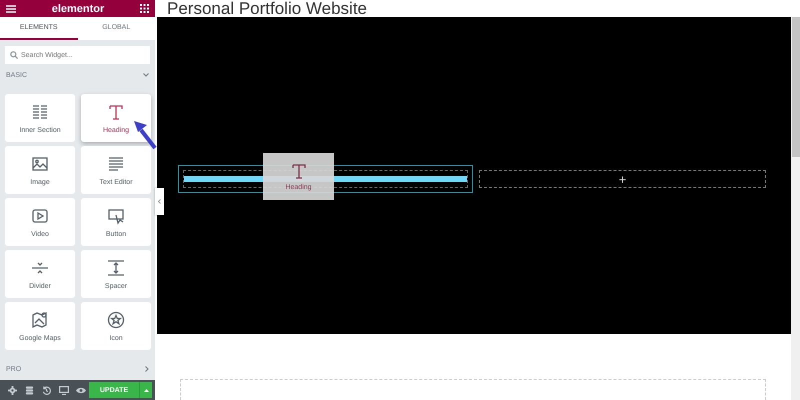  Describe the element at coordinates (267, 8) in the screenshot. I see `page-title: Personal Portfolio Website` at that location.